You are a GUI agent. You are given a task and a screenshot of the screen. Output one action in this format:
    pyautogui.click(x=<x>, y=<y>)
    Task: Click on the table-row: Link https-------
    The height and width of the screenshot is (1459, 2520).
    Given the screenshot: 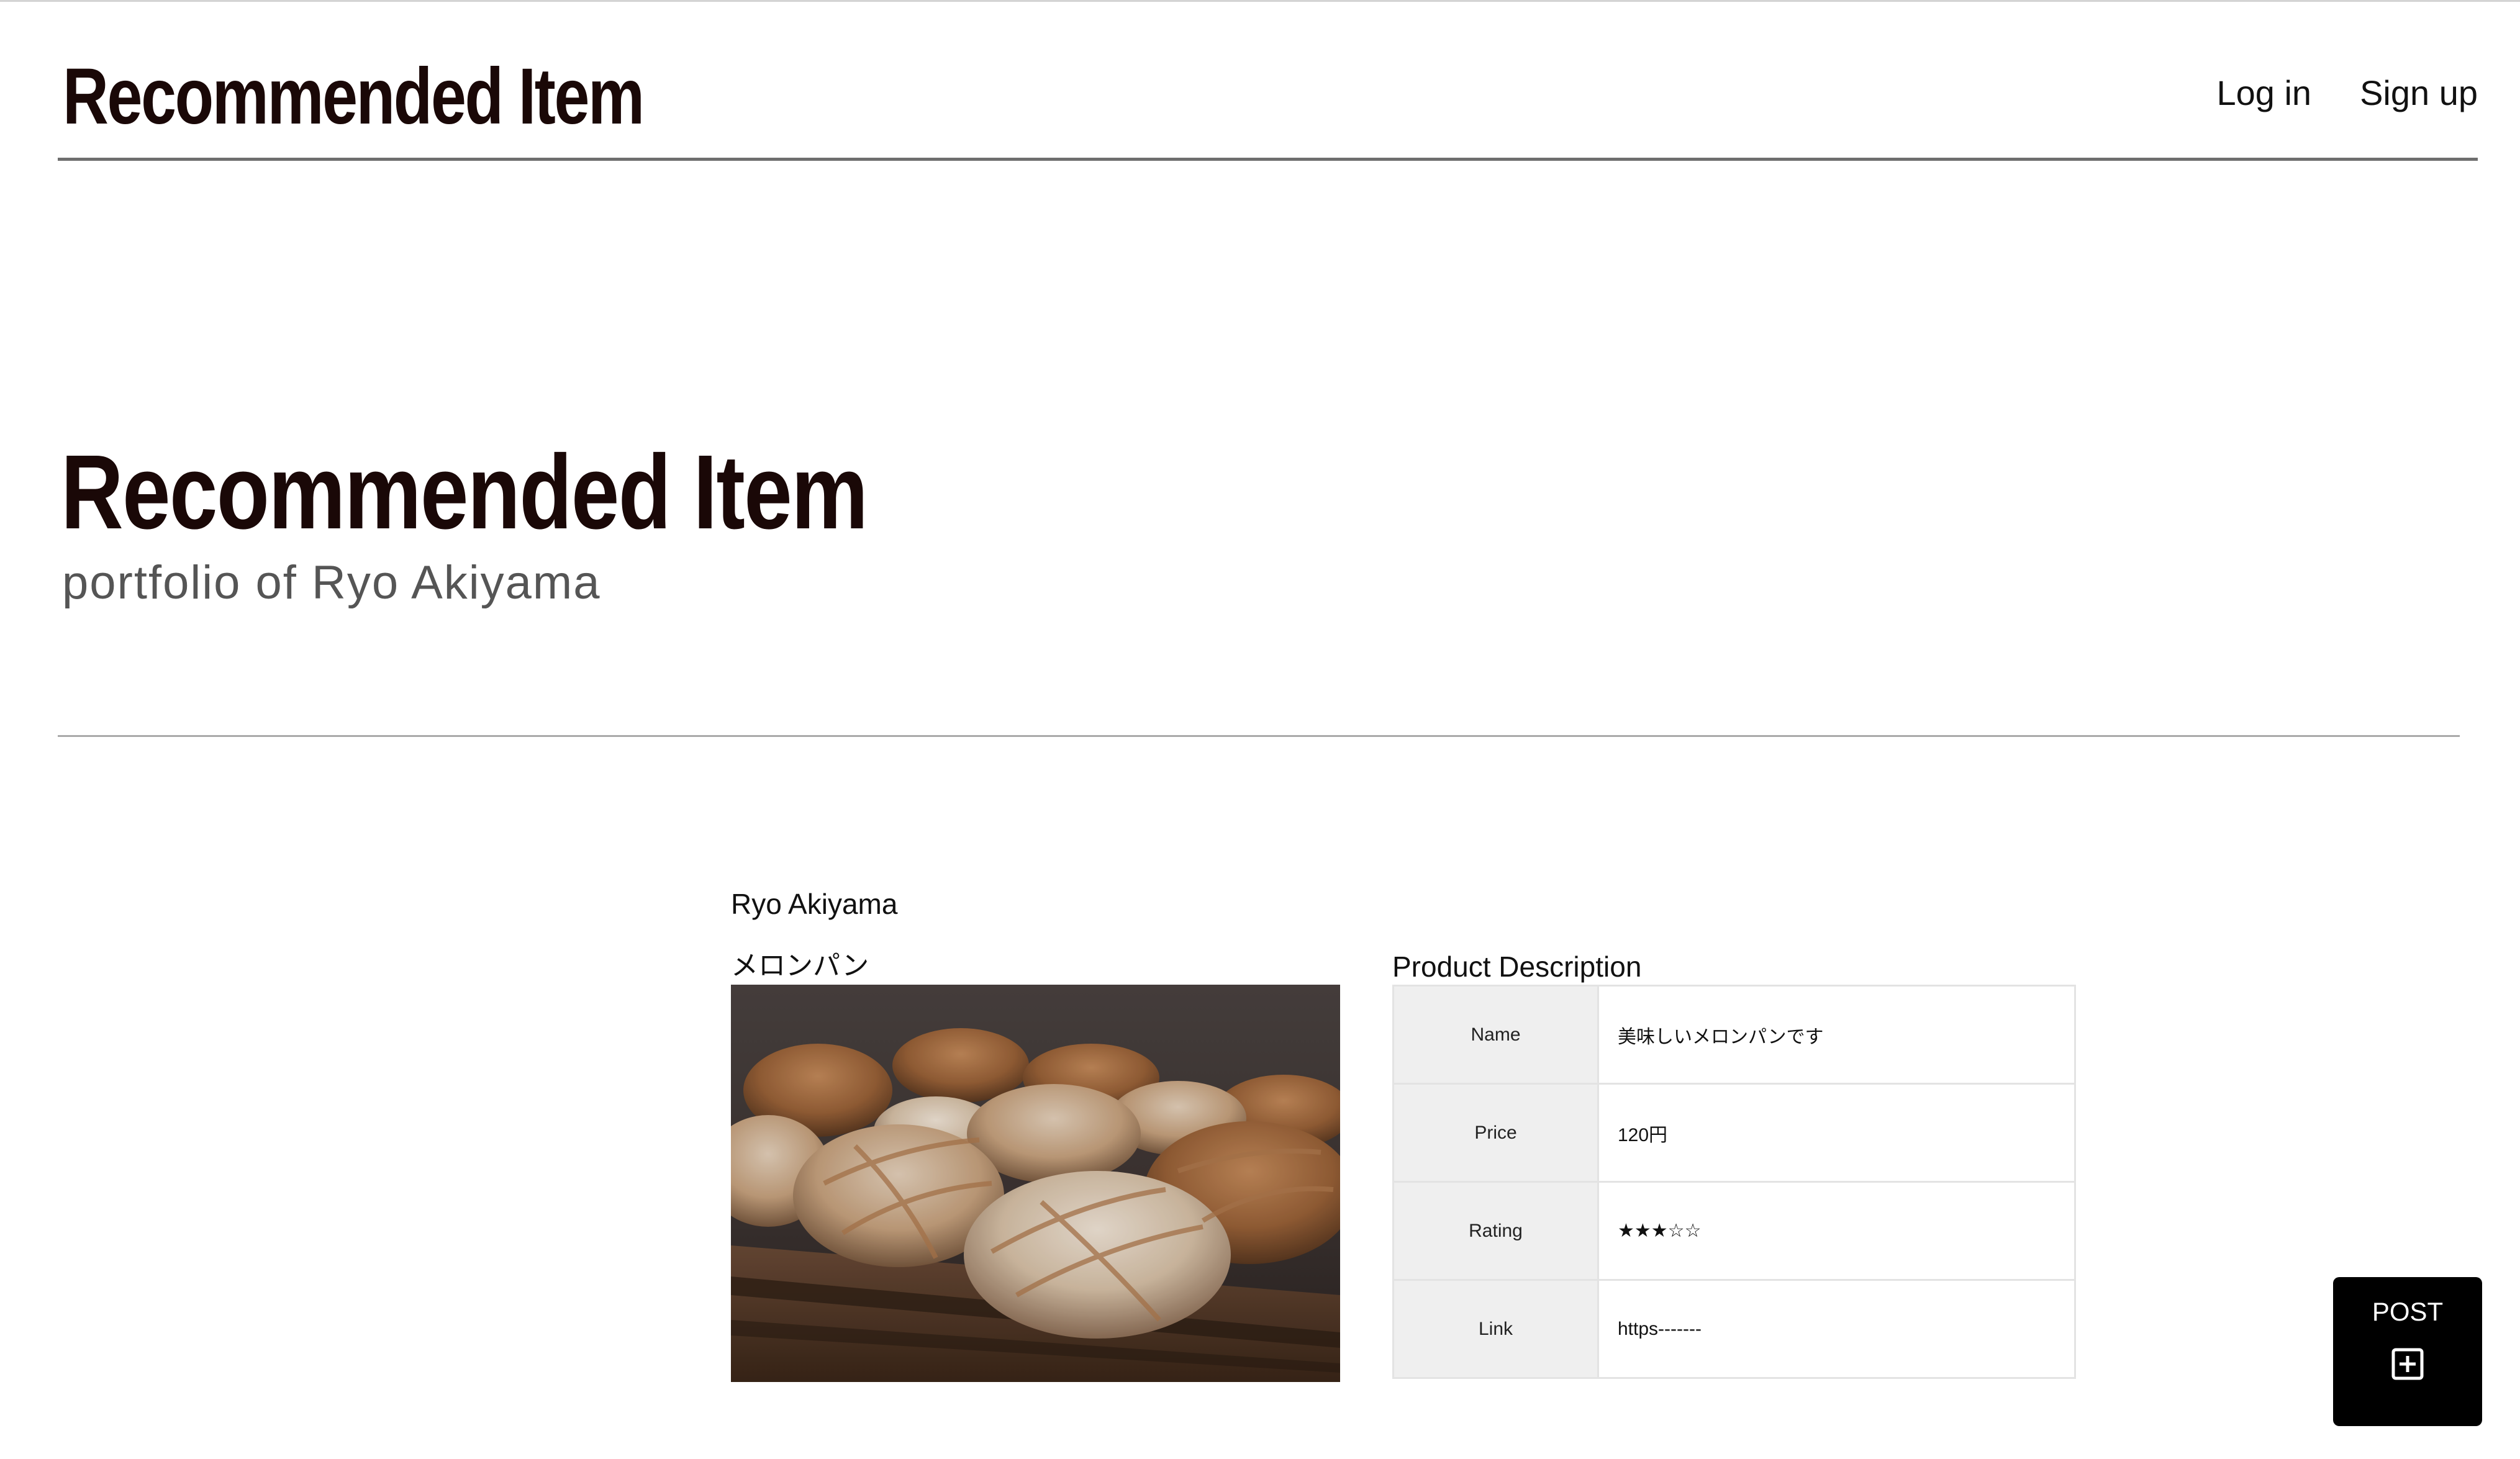 What is the action you would take?
    pyautogui.click(x=1734, y=1329)
    